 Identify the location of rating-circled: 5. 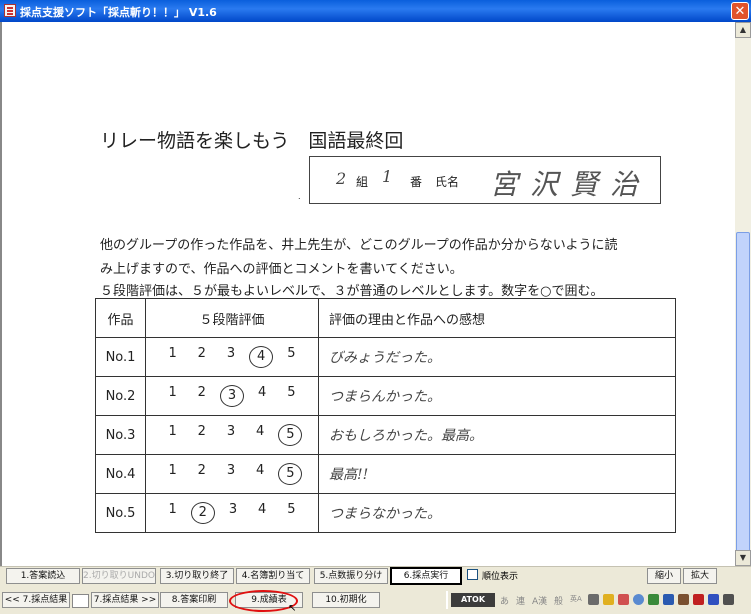
(290, 435).